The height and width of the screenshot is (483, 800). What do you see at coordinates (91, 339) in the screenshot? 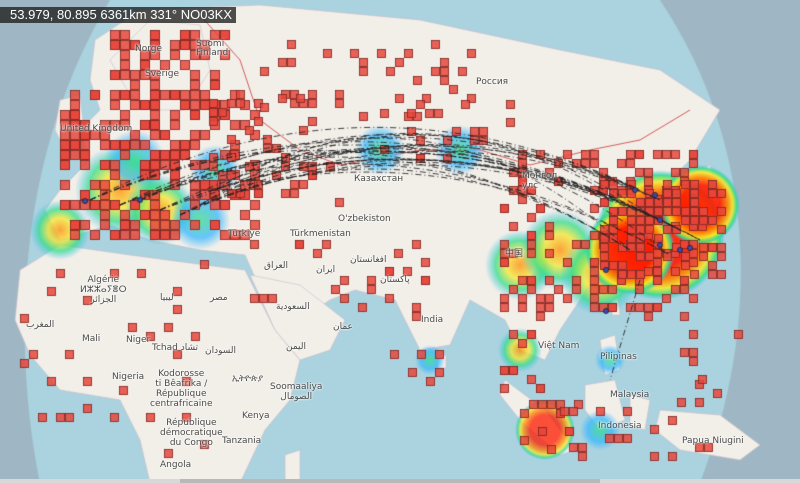
I see `label-mali: Mali` at bounding box center [91, 339].